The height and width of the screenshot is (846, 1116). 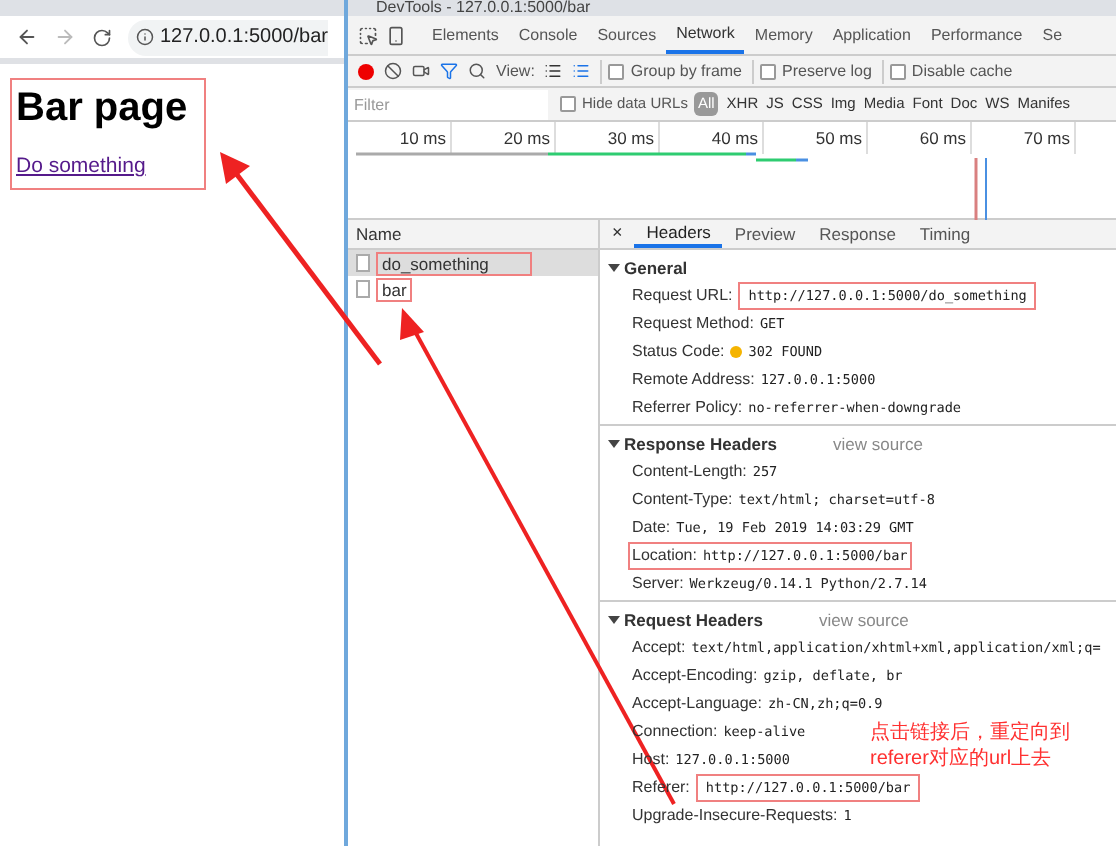 I want to click on address-bar: 127.0.0.1:5000/bar, so click(x=228, y=37).